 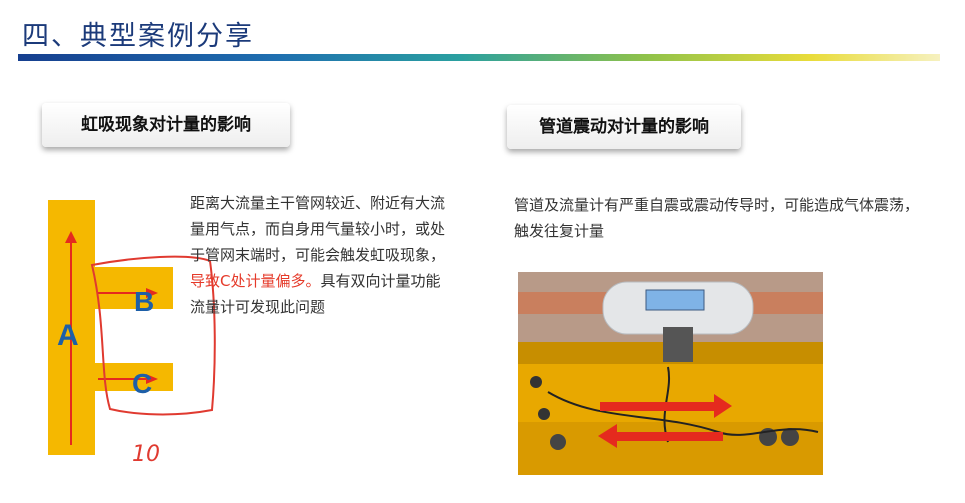 What do you see at coordinates (717, 218) in the screenshot?
I see `vibration-description: 管道及流量计有严重自震或震动传导时，可能造成气体震荡，触发往复计量` at bounding box center [717, 218].